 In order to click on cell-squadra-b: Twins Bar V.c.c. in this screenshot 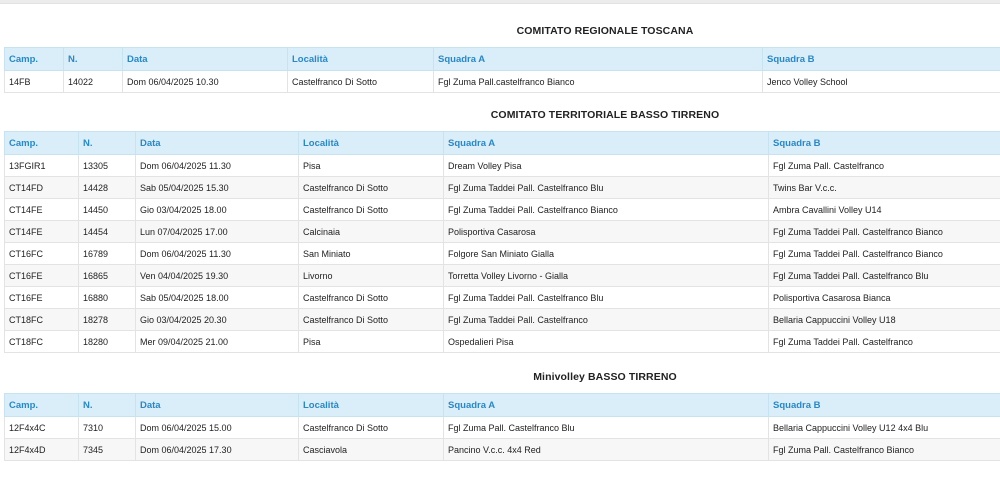, I will do `click(884, 187)`.